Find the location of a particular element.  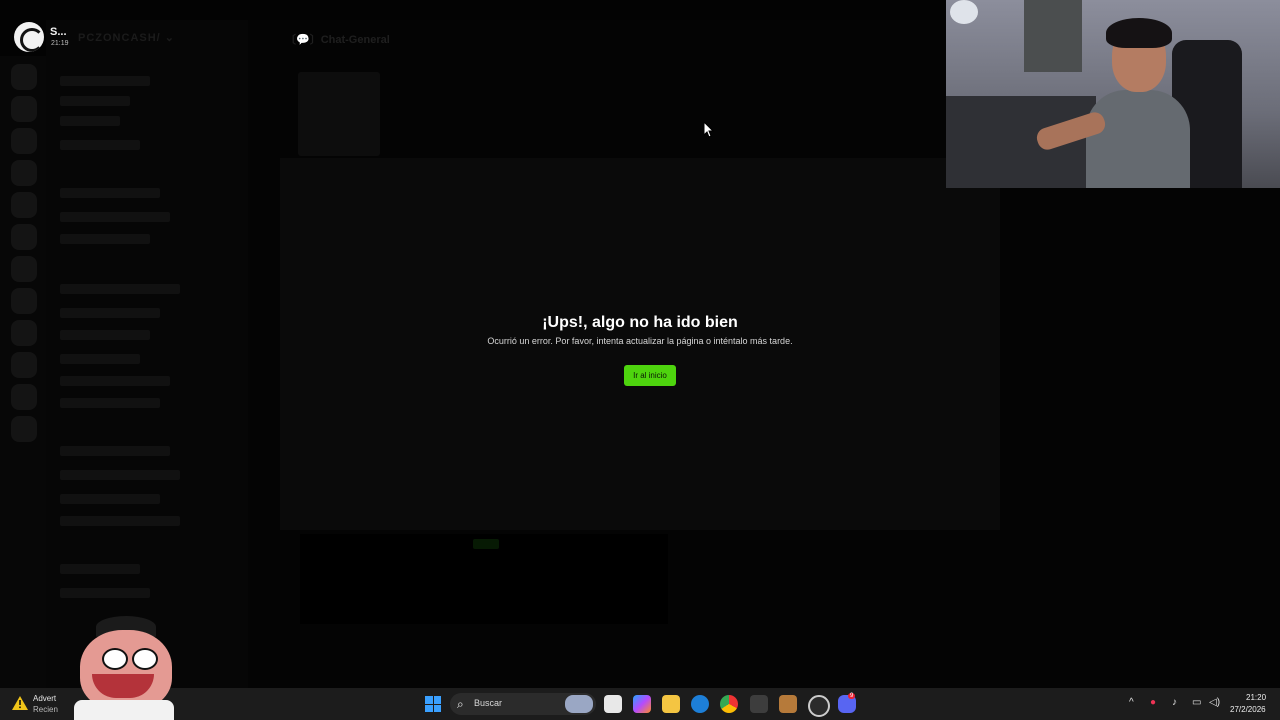

fan is located at coordinates (964, 12).